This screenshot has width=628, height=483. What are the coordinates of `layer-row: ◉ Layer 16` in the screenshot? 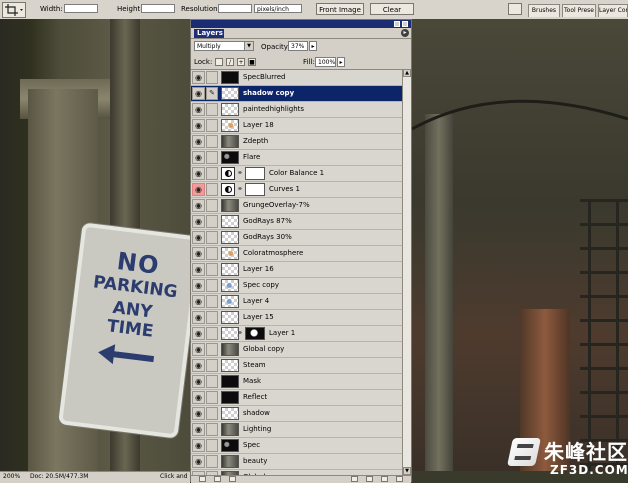 It's located at (296, 270).